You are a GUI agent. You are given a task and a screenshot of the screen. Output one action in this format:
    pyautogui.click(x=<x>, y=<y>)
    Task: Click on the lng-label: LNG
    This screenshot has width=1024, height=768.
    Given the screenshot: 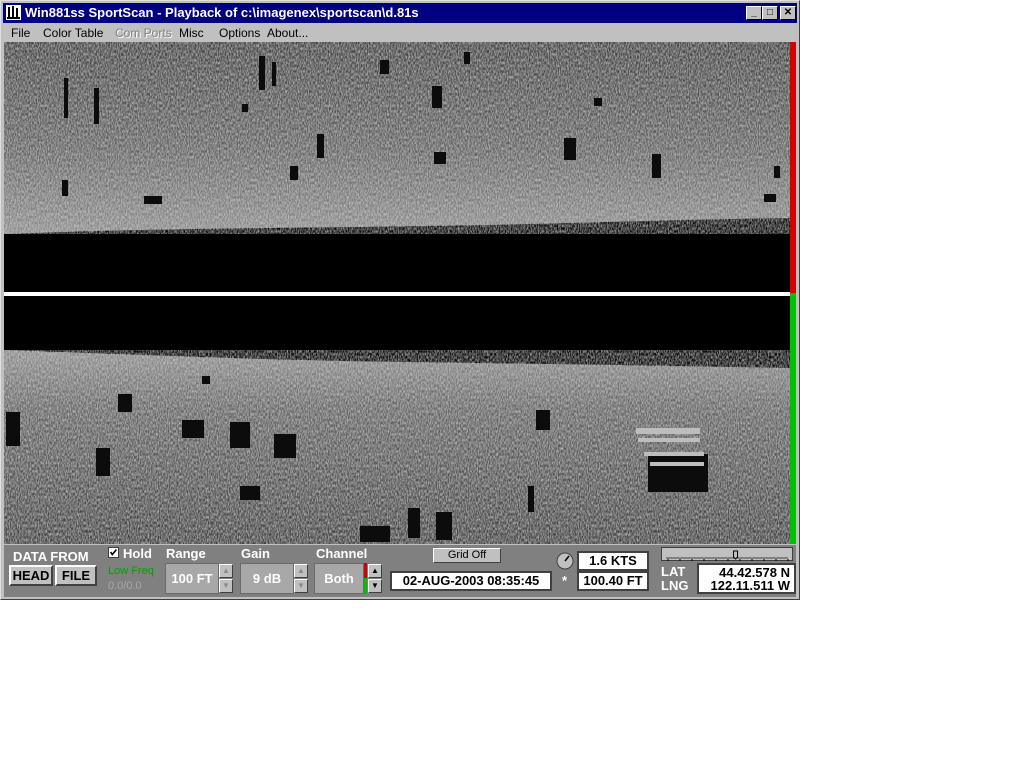 What is the action you would take?
    pyautogui.click(x=675, y=585)
    